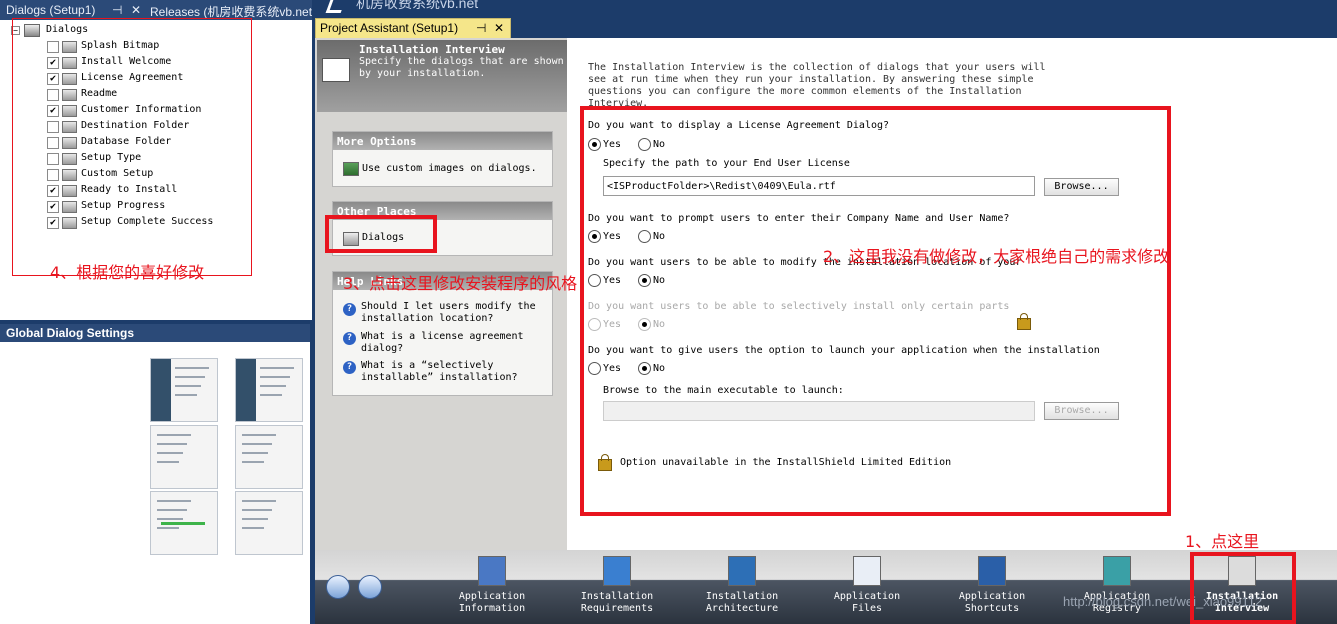 Image resolution: width=1337 pixels, height=624 pixels. What do you see at coordinates (351, 169) in the screenshot?
I see `custom-images-icon` at bounding box center [351, 169].